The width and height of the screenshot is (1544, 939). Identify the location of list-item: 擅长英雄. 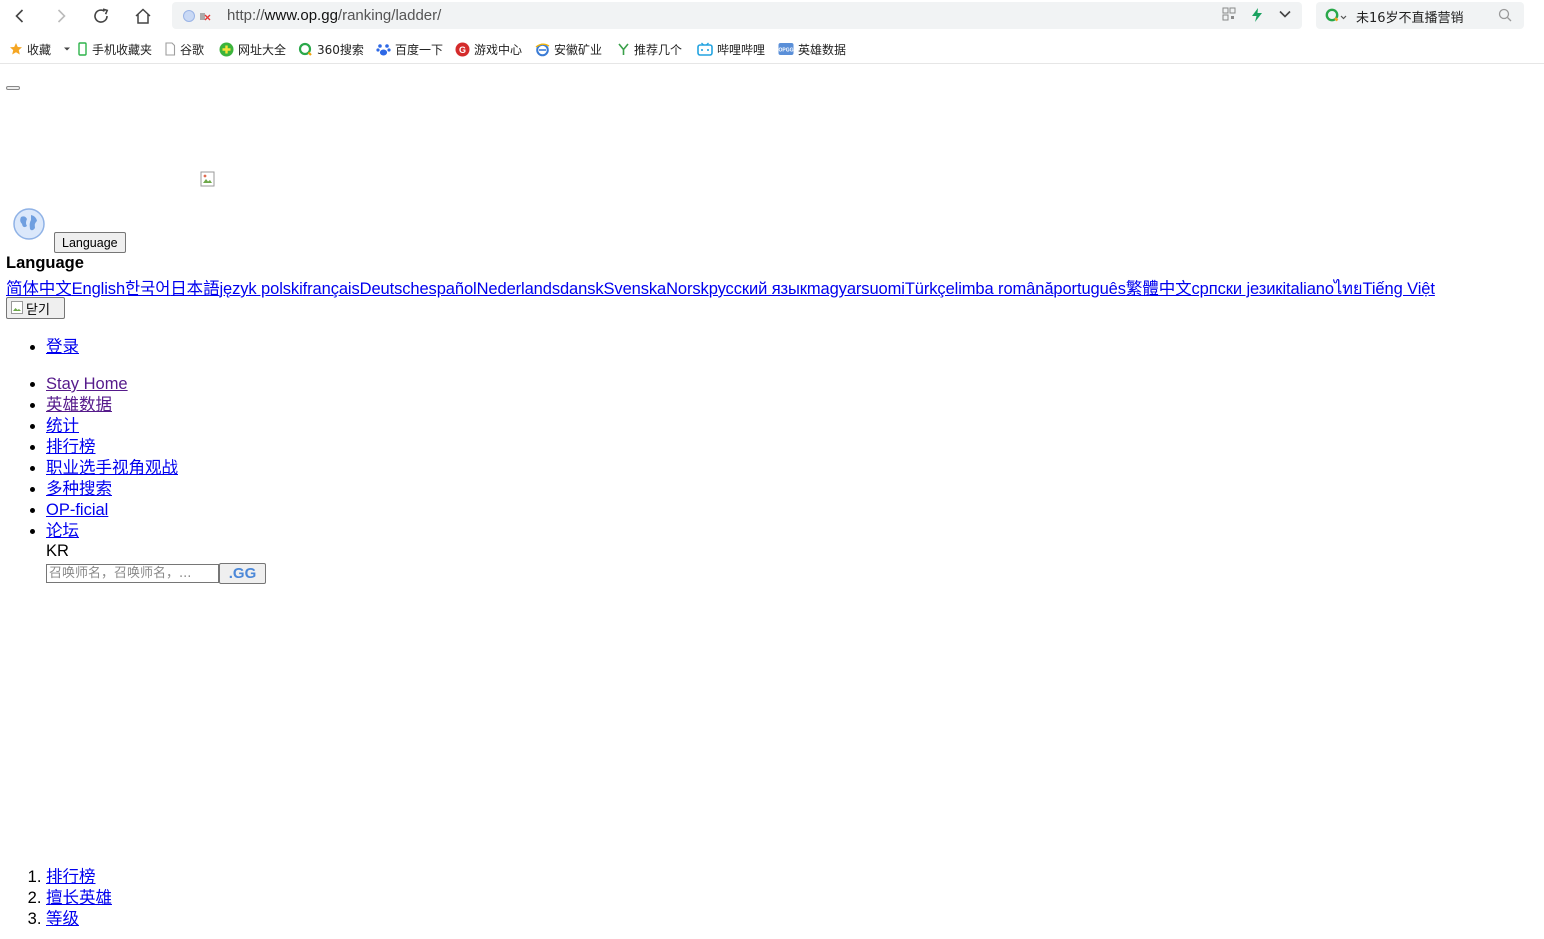
(79, 898).